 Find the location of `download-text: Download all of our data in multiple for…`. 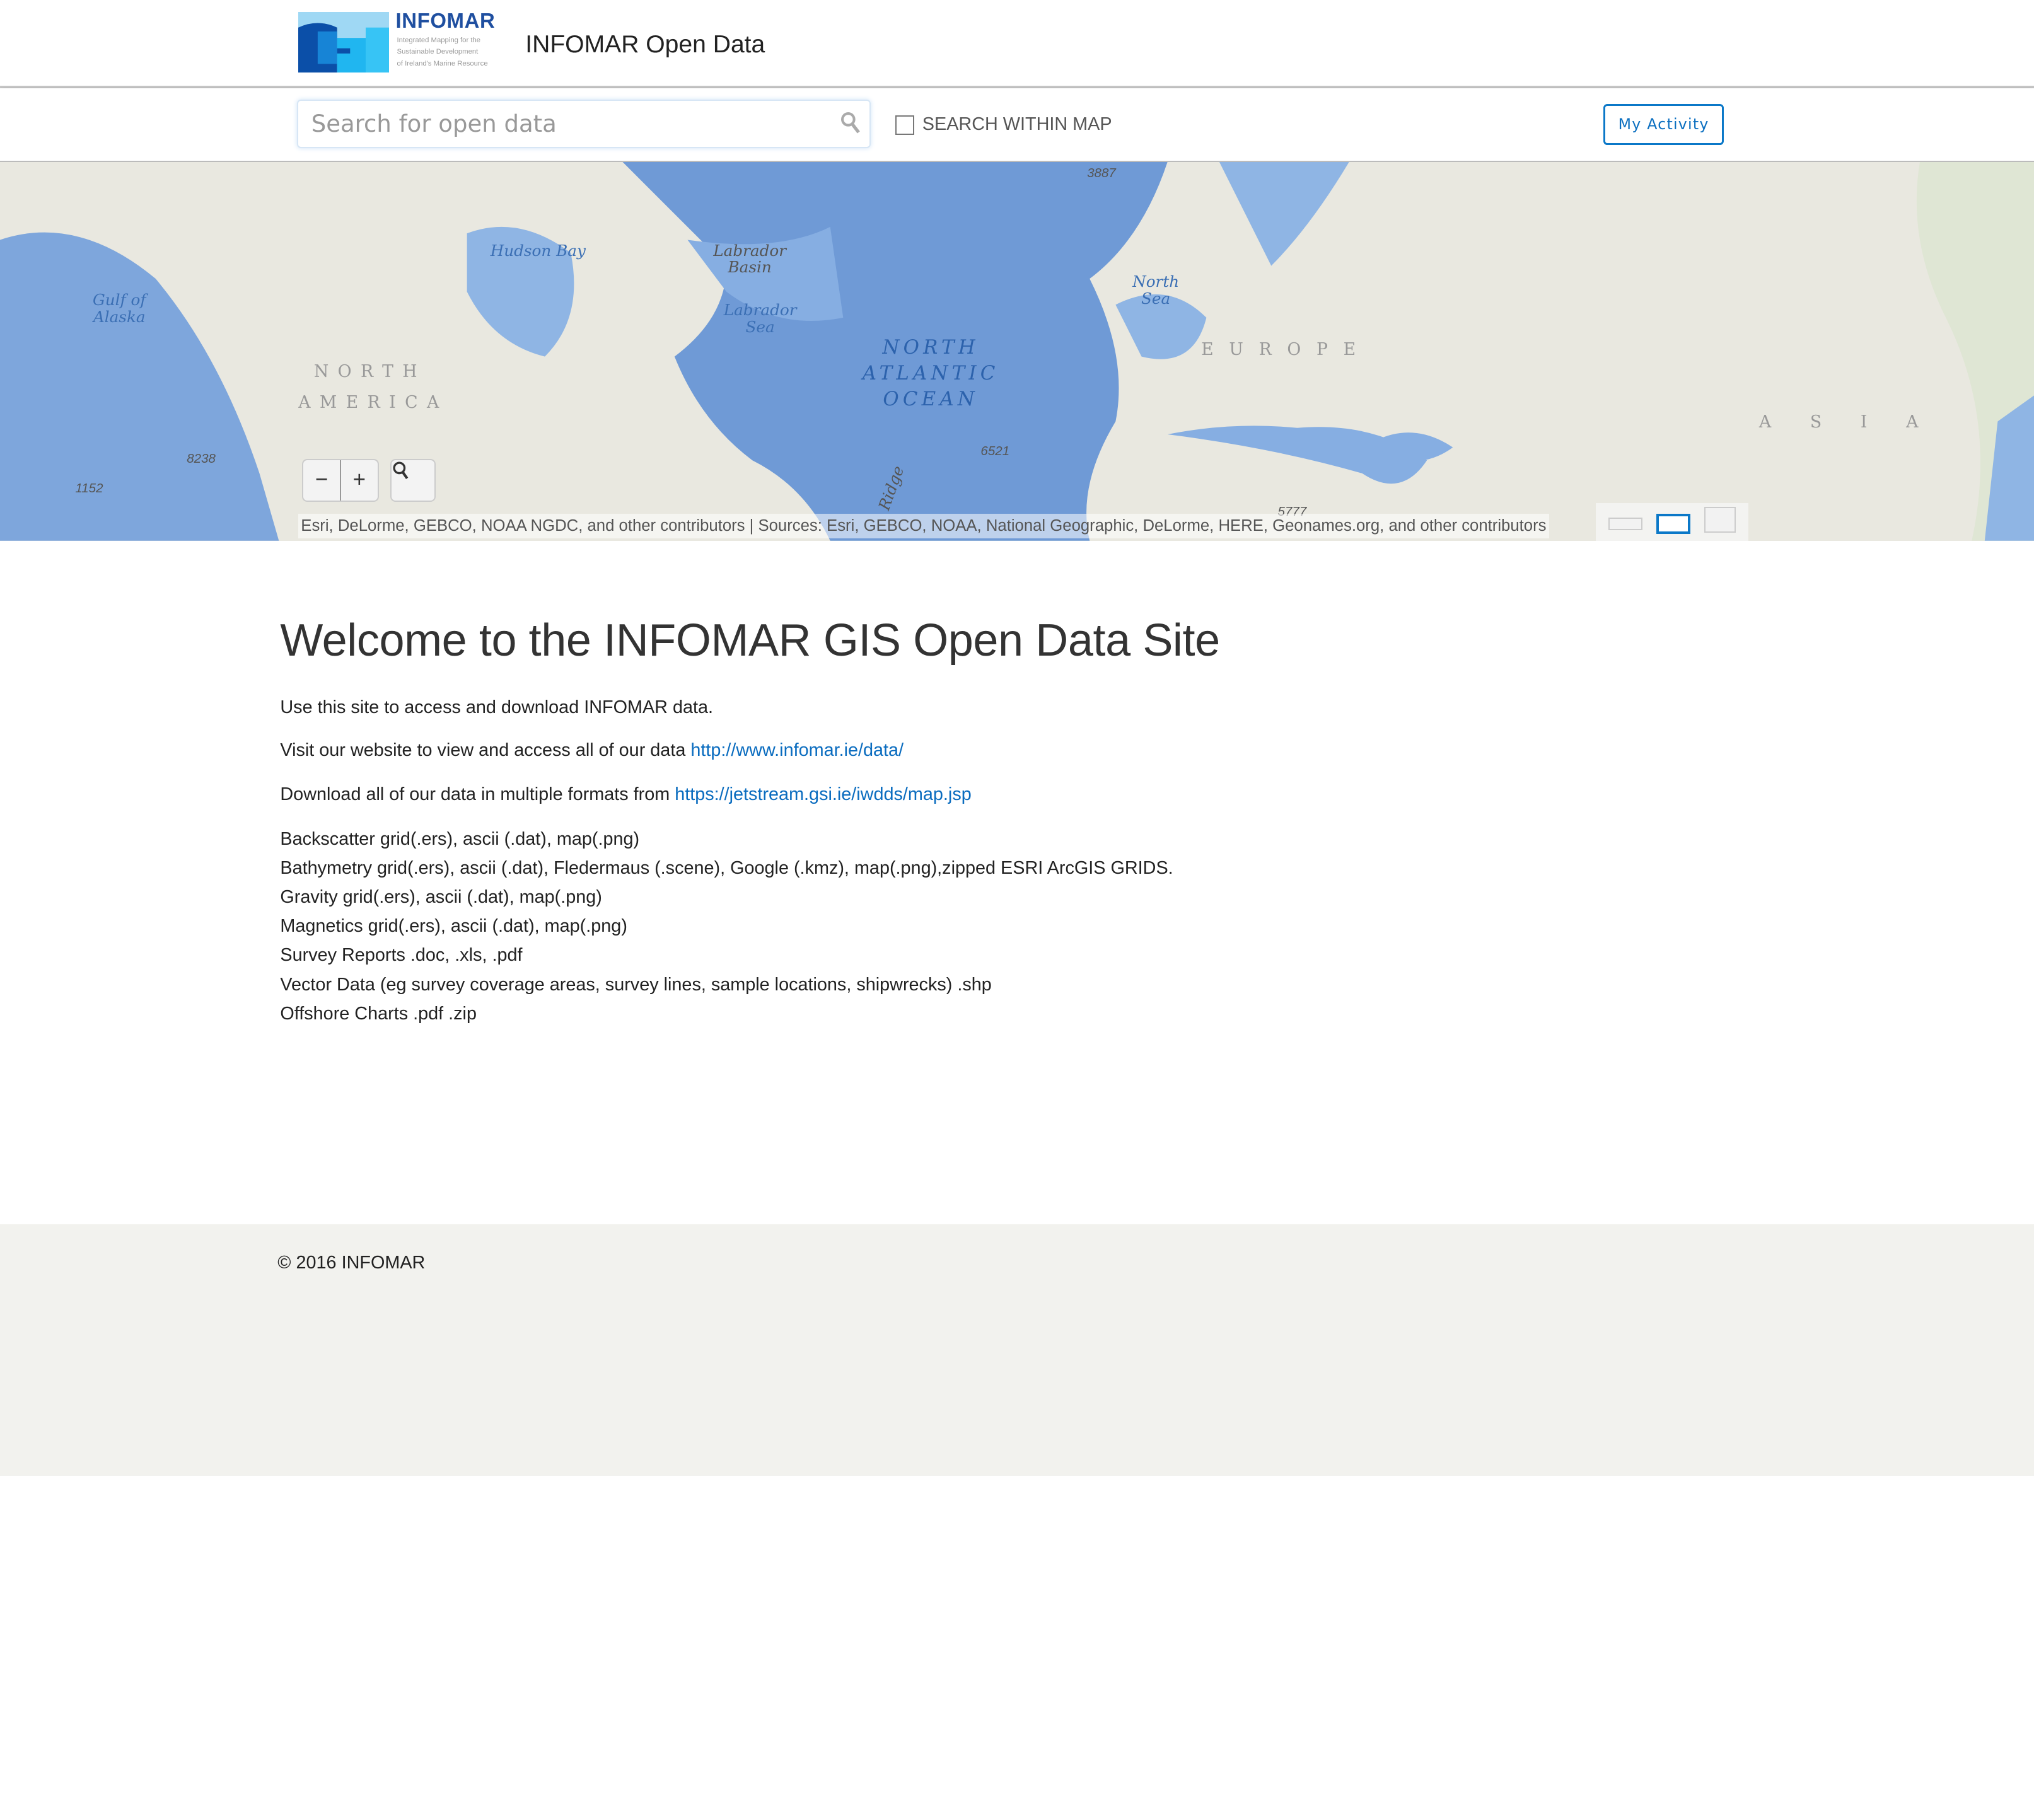

download-text: Download all of our data in multiple for… is located at coordinates (993, 795).